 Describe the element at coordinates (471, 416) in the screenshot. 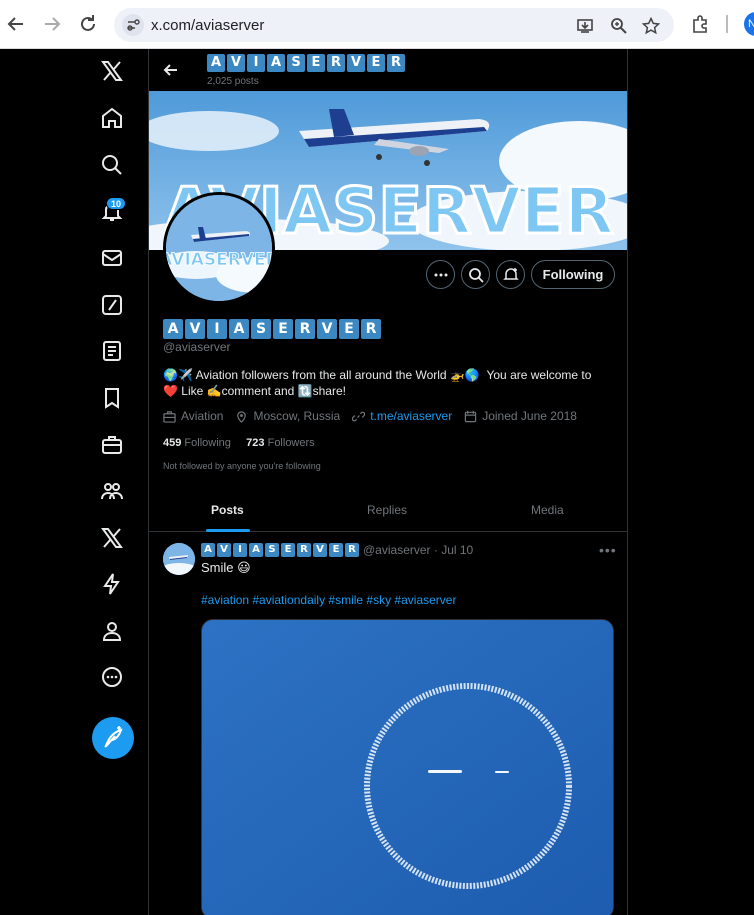

I see `calendar-icon` at that location.